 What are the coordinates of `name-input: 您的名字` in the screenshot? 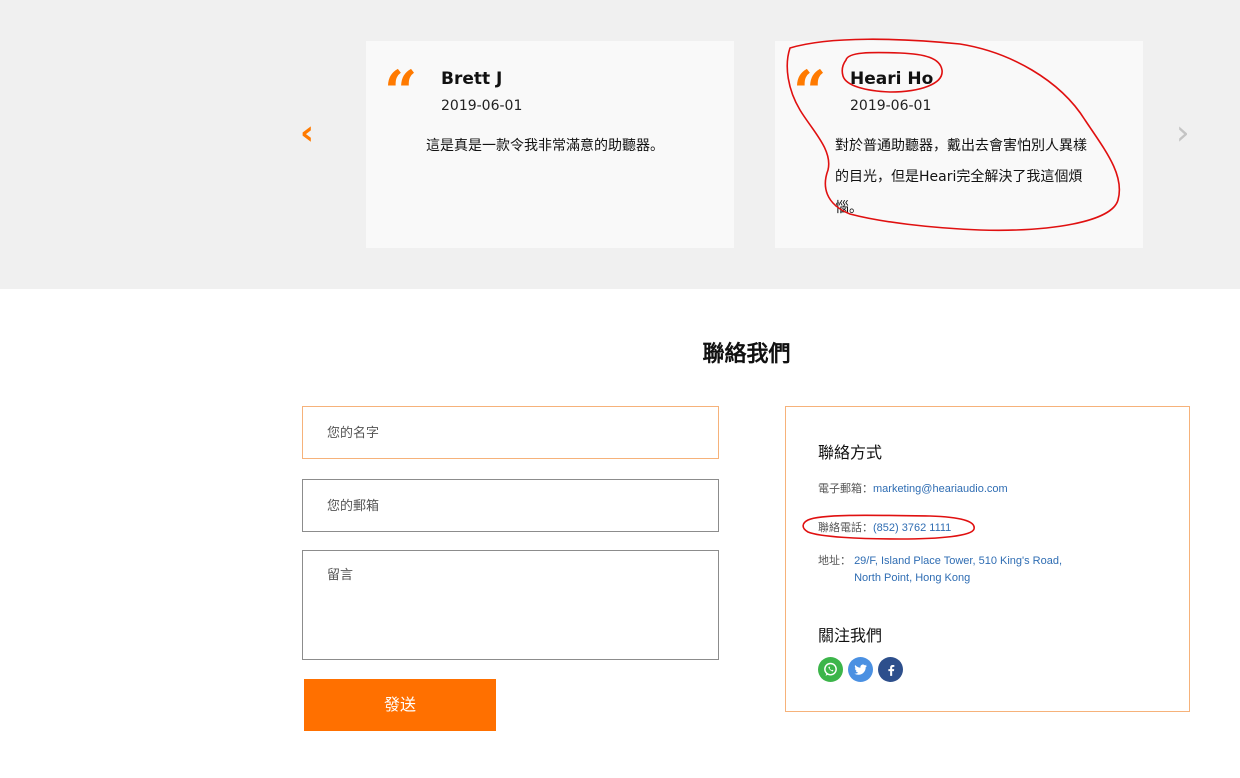 It's located at (510, 432).